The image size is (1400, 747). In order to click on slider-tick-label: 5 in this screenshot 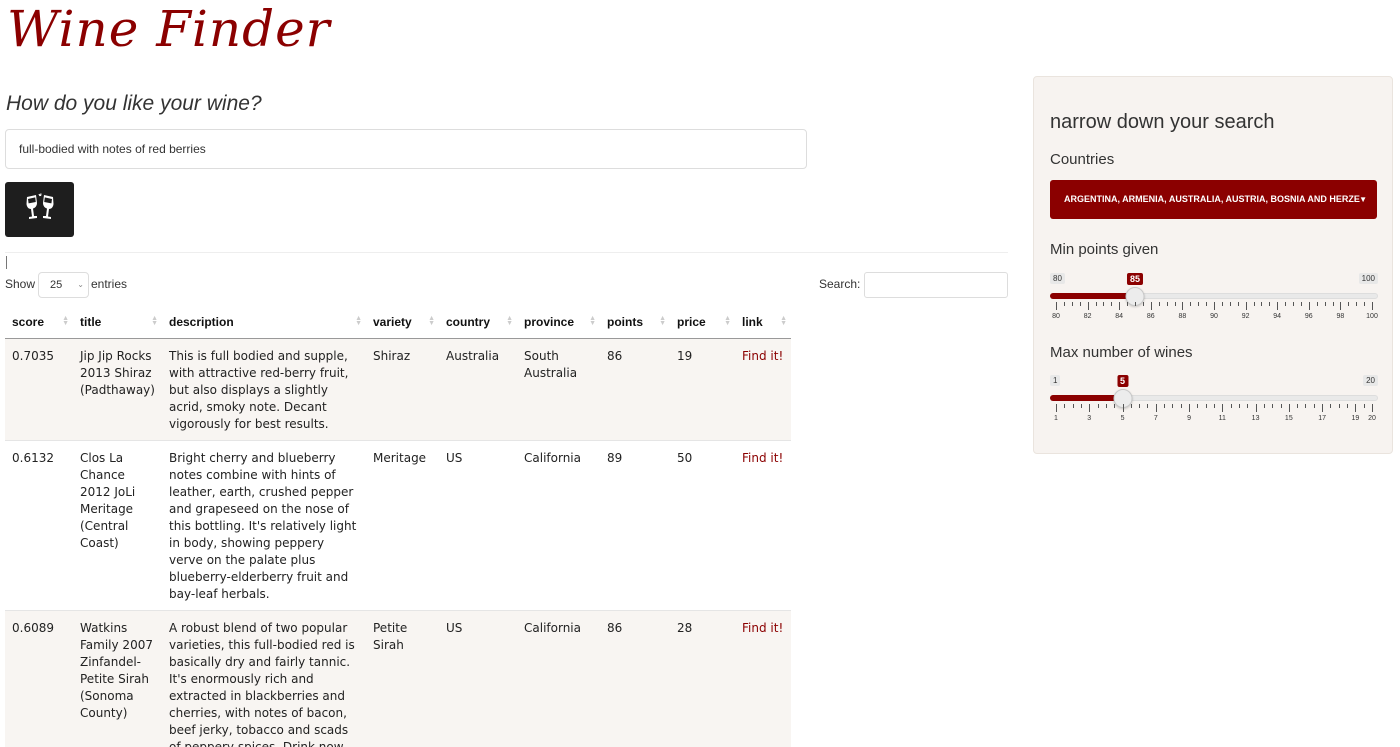, I will do `click(1122, 418)`.